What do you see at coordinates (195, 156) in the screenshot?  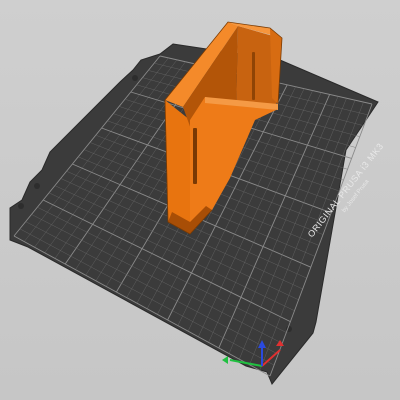 I see `model-slot` at bounding box center [195, 156].